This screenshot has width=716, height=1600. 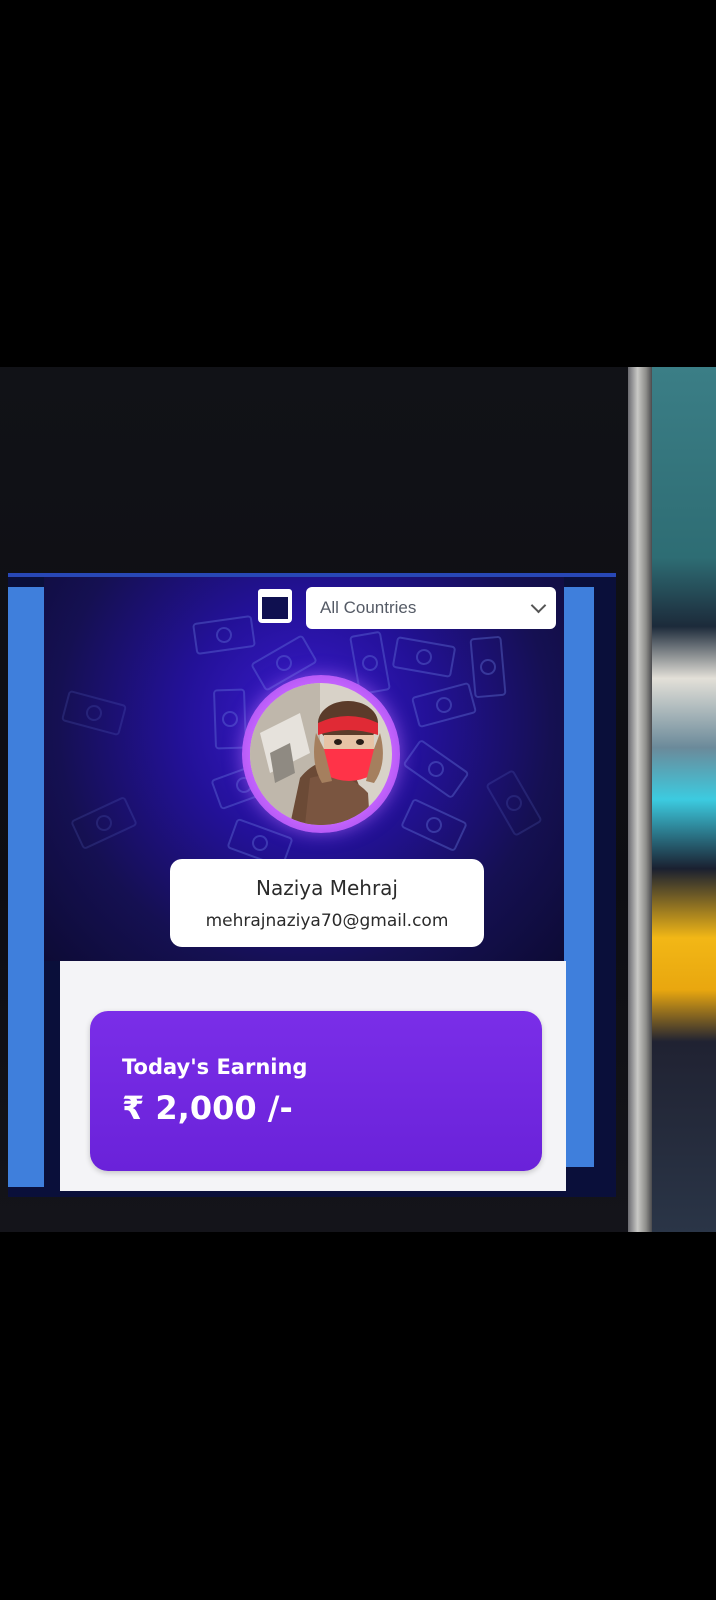 What do you see at coordinates (327, 903) in the screenshot?
I see `profile-card: Naziya Mehraj mehrajnaziya70@gmail.com` at bounding box center [327, 903].